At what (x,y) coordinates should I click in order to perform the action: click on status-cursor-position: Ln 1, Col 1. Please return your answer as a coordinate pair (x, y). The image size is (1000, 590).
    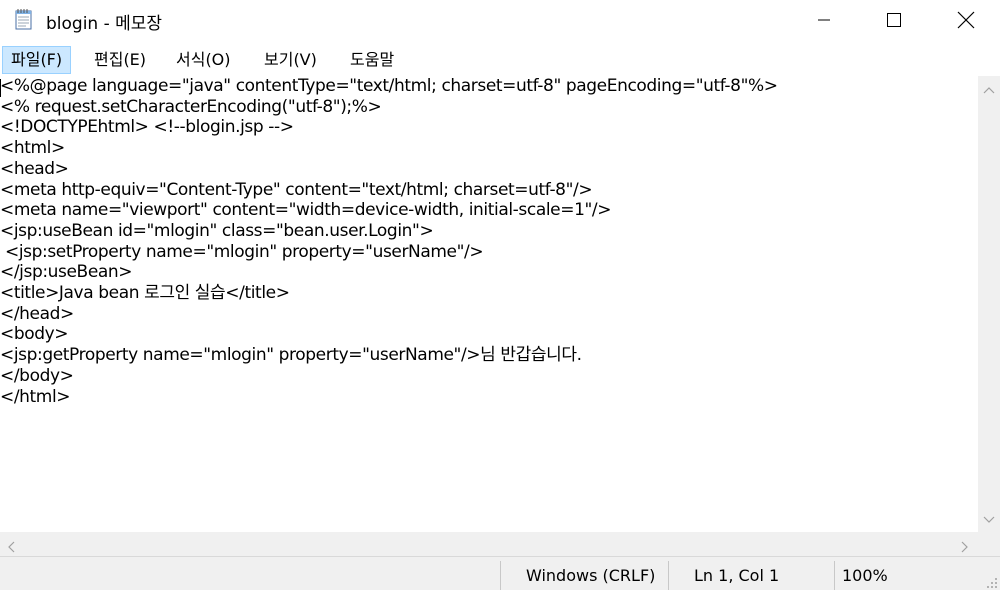
    Looking at the image, I should click on (737, 575).